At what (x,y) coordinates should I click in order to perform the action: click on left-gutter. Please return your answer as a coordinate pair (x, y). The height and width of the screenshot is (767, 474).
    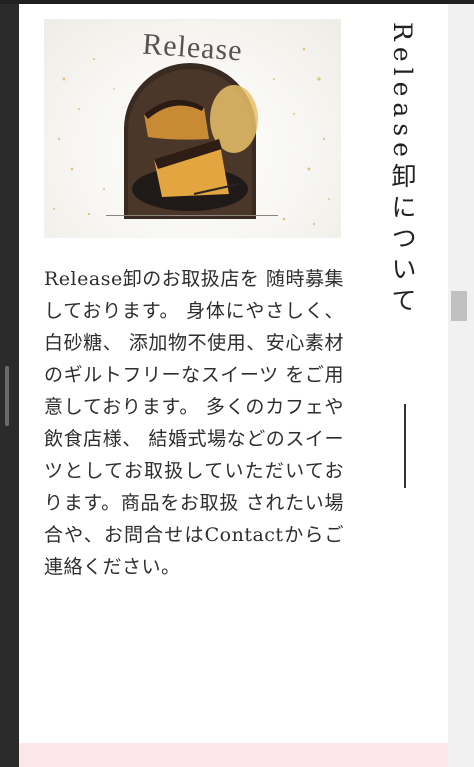
    Looking at the image, I should click on (9, 385).